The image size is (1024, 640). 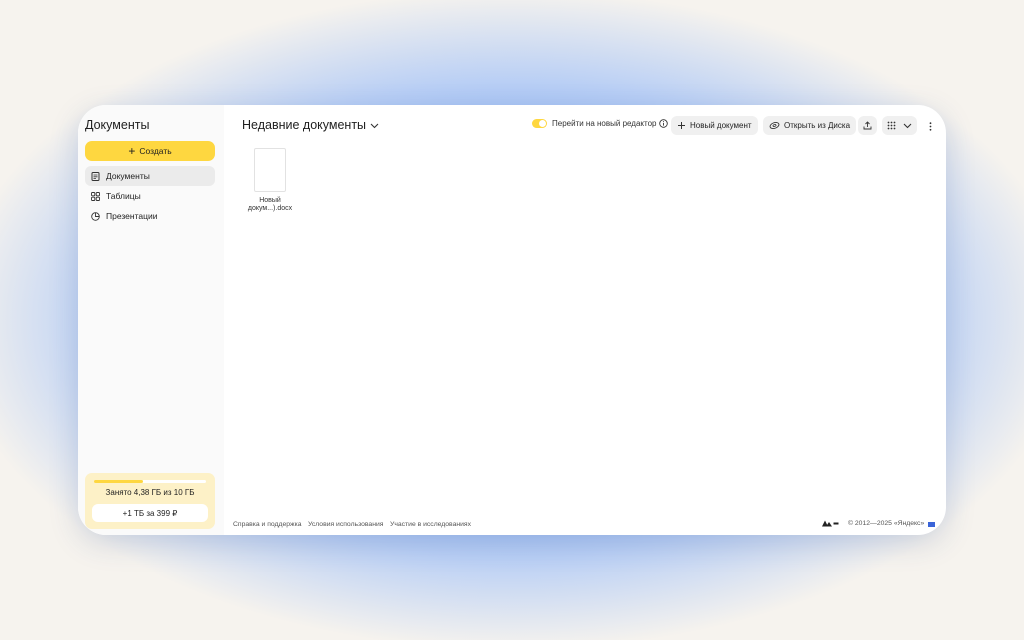 I want to click on upload-button, so click(x=867, y=125).